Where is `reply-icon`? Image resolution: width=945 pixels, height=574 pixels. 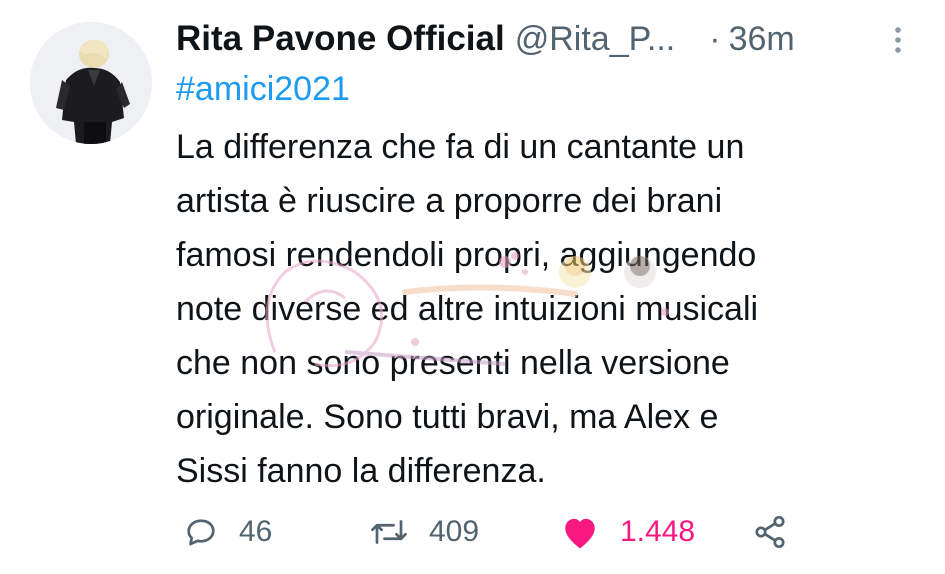
reply-icon is located at coordinates (201, 532).